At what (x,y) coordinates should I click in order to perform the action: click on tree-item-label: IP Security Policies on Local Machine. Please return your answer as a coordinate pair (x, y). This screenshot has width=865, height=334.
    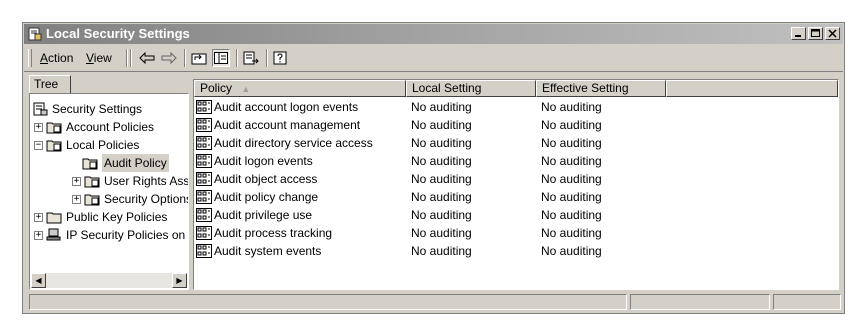
    Looking at the image, I should click on (127, 235).